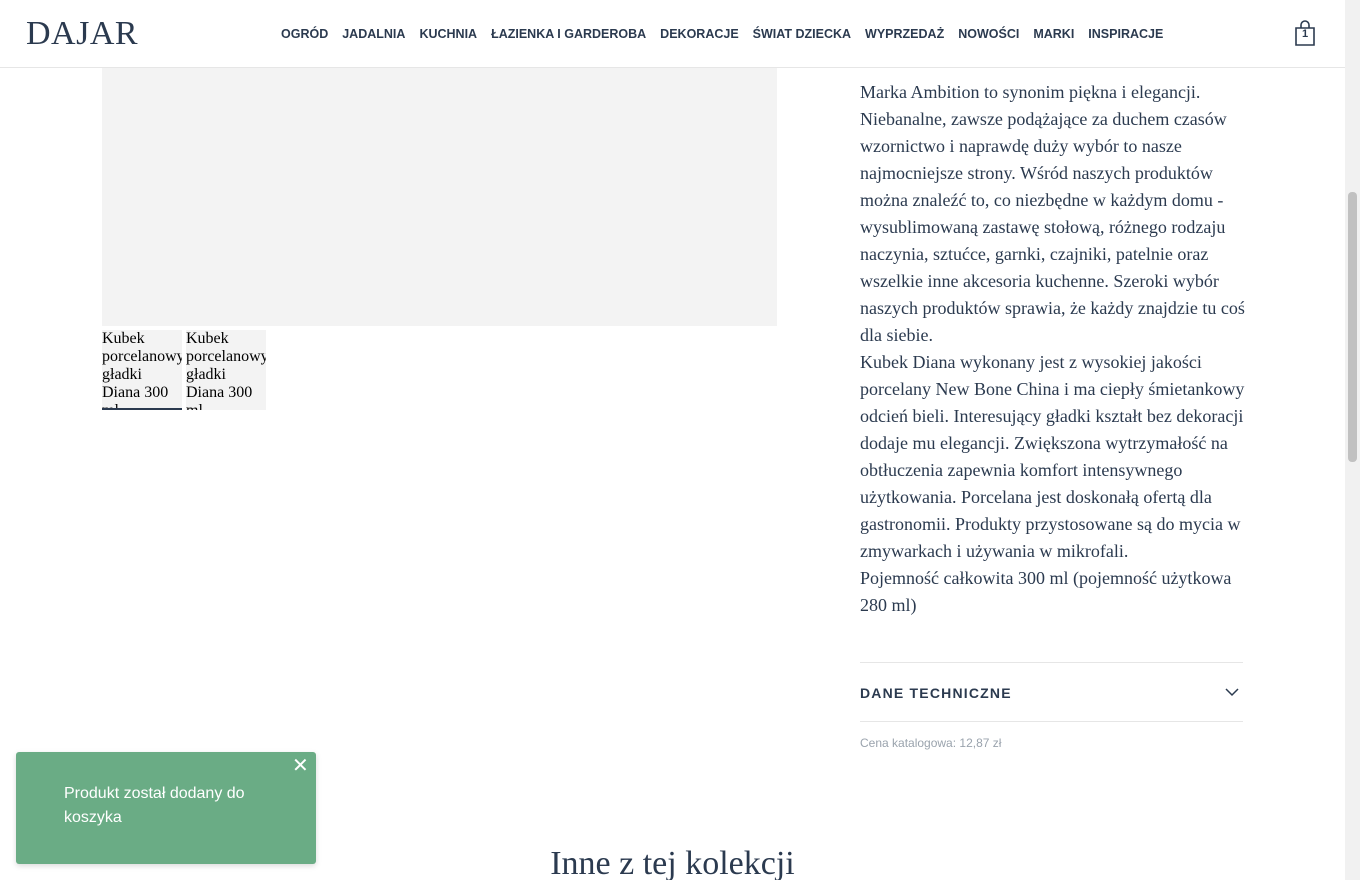  I want to click on scrollbar-thumb, so click(1352, 327).